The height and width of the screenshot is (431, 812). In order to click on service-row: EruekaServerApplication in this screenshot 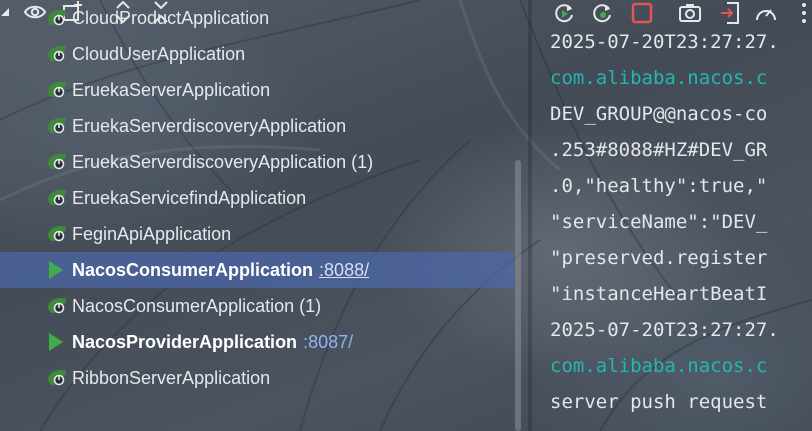, I will do `click(257, 90)`.